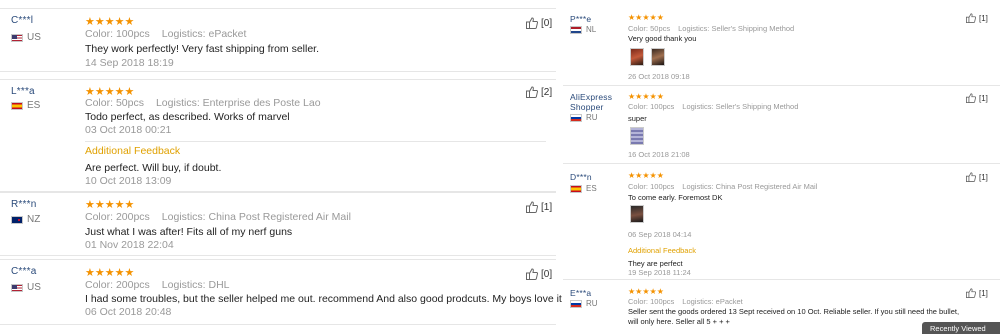 Image resolution: width=1000 pixels, height=334 pixels. I want to click on reviewer-country: NL, so click(583, 29).